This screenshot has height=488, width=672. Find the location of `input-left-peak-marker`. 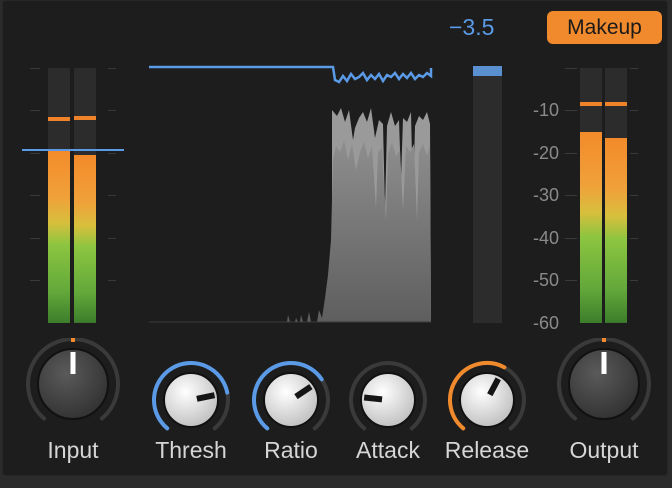

input-left-peak-marker is located at coordinates (59, 119).